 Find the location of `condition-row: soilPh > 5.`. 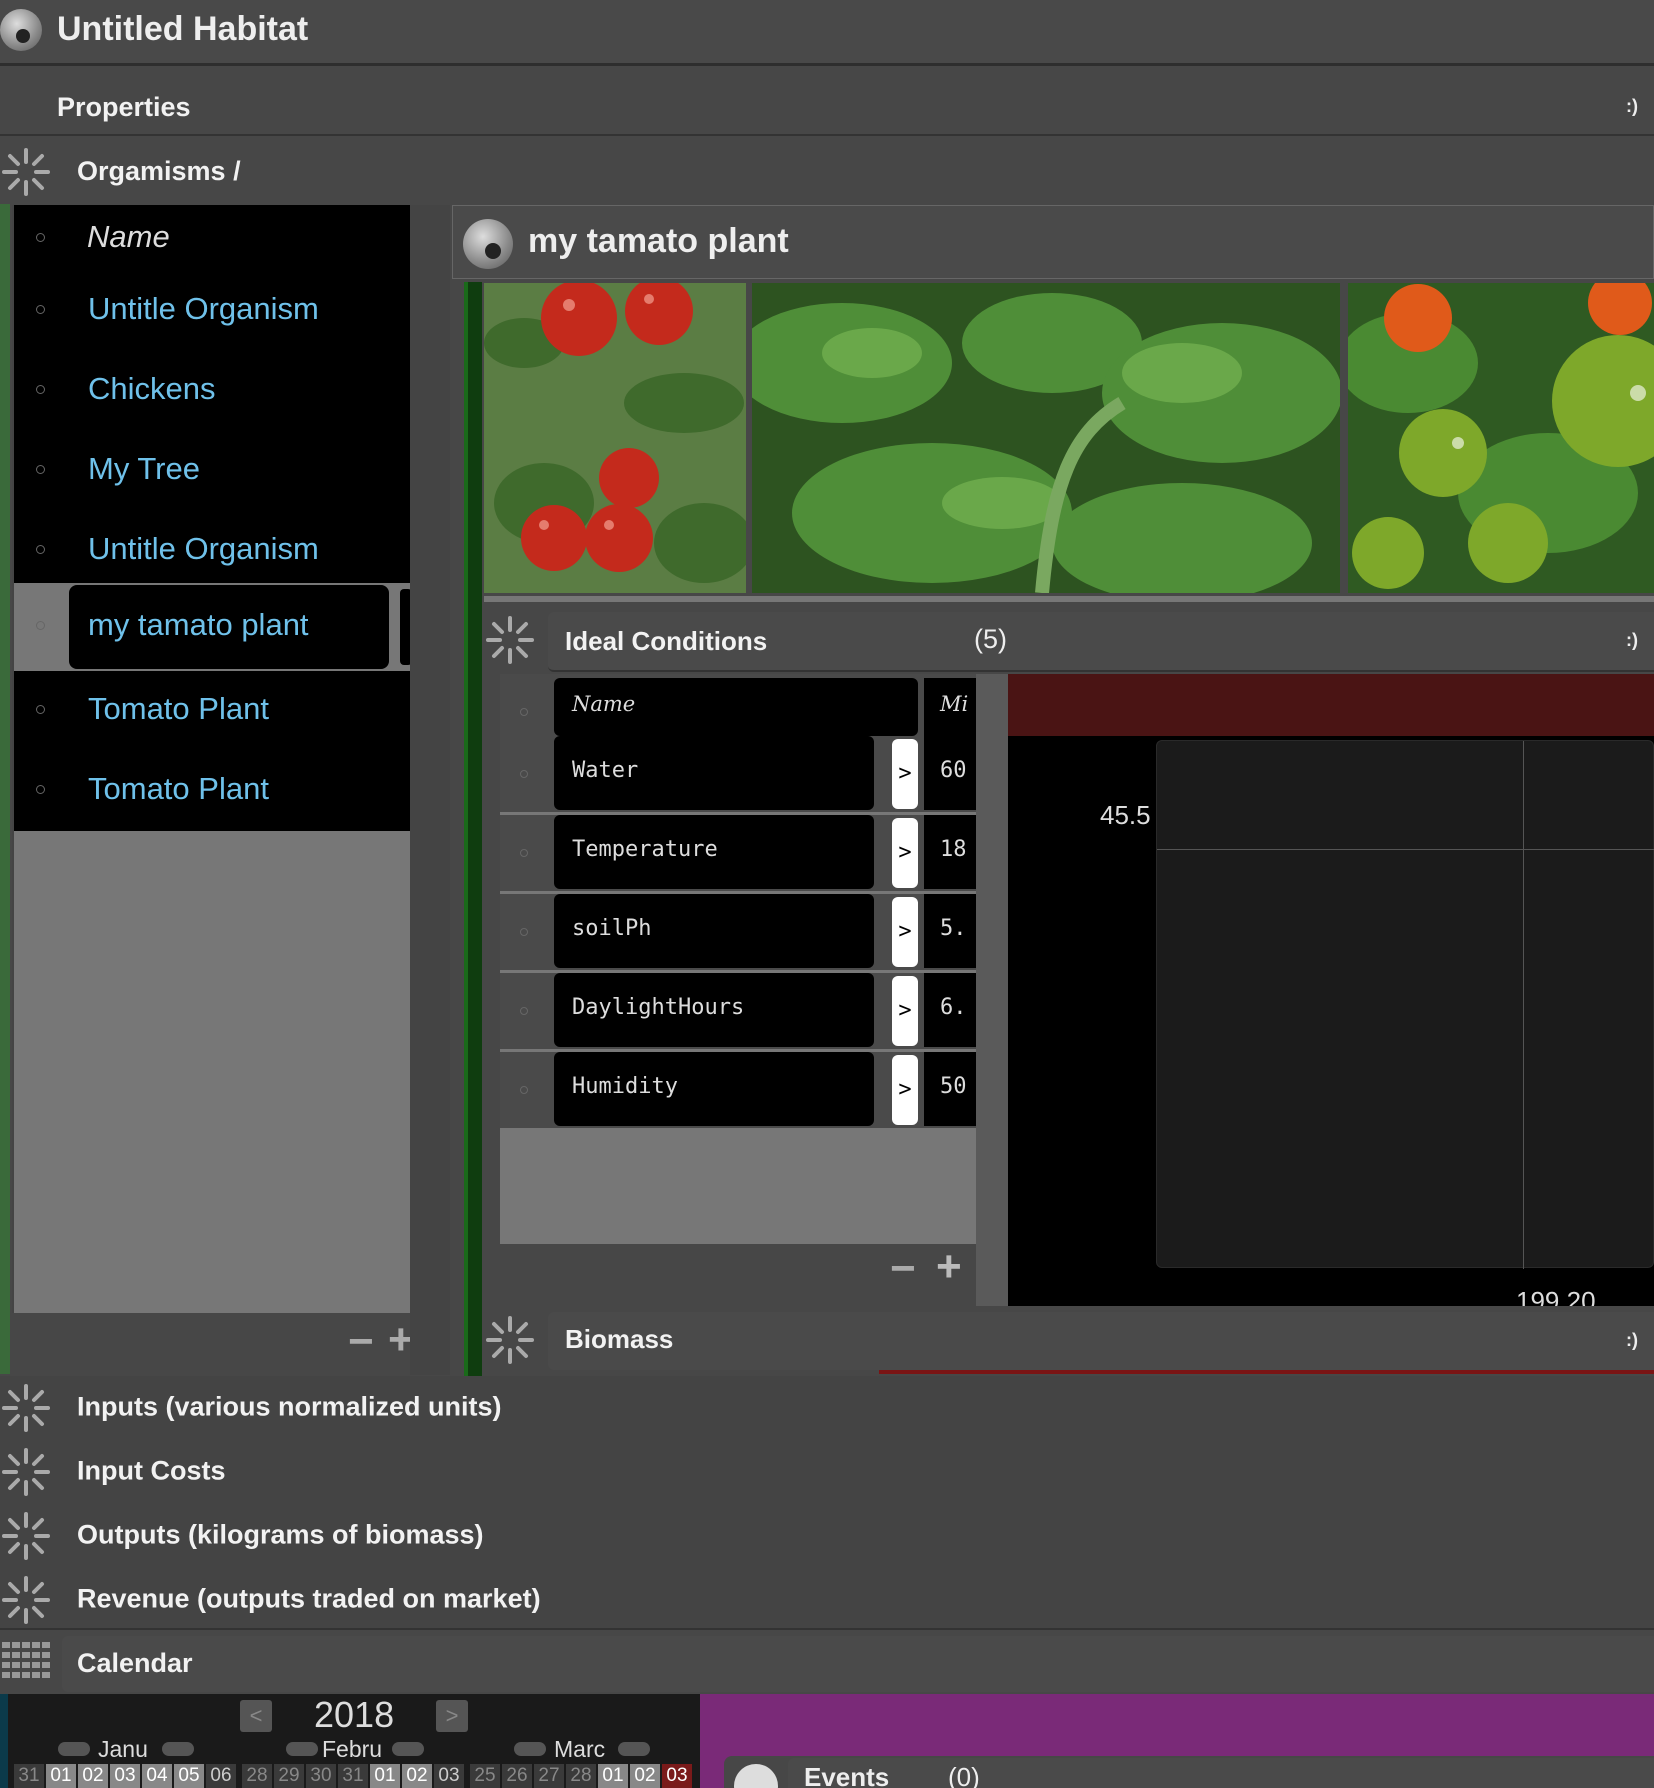

condition-row: soilPh > 5. is located at coordinates (738, 932).